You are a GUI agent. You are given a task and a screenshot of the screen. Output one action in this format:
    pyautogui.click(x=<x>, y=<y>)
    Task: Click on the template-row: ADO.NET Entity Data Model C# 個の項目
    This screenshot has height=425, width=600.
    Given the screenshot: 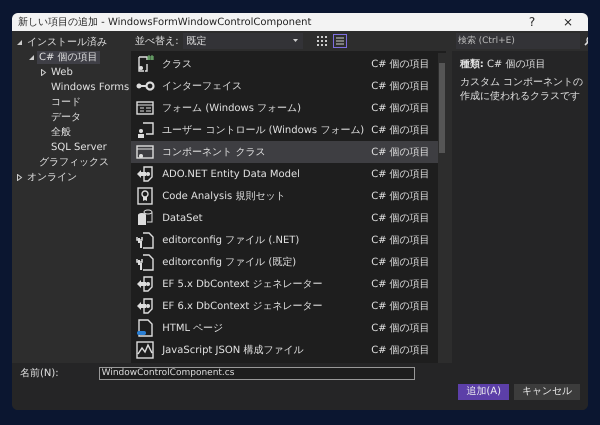 What is the action you would take?
    pyautogui.click(x=284, y=174)
    